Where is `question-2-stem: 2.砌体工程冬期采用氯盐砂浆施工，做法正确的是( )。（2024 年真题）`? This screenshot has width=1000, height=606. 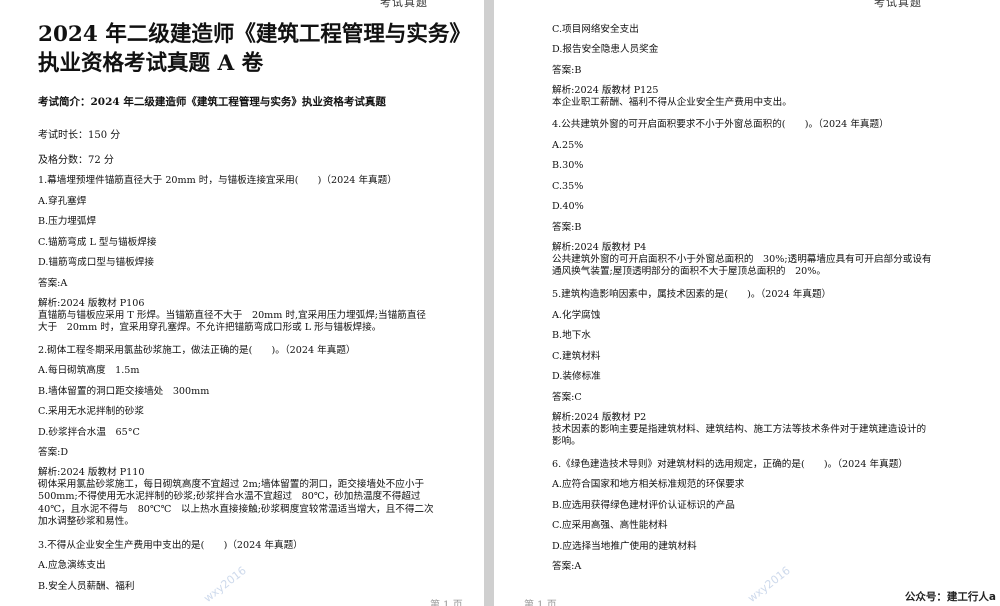
question-2-stem: 2.砌体工程冬期采用氯盐砂浆施工，做法正确的是( )。（2024 年真题） is located at coordinates (197, 350).